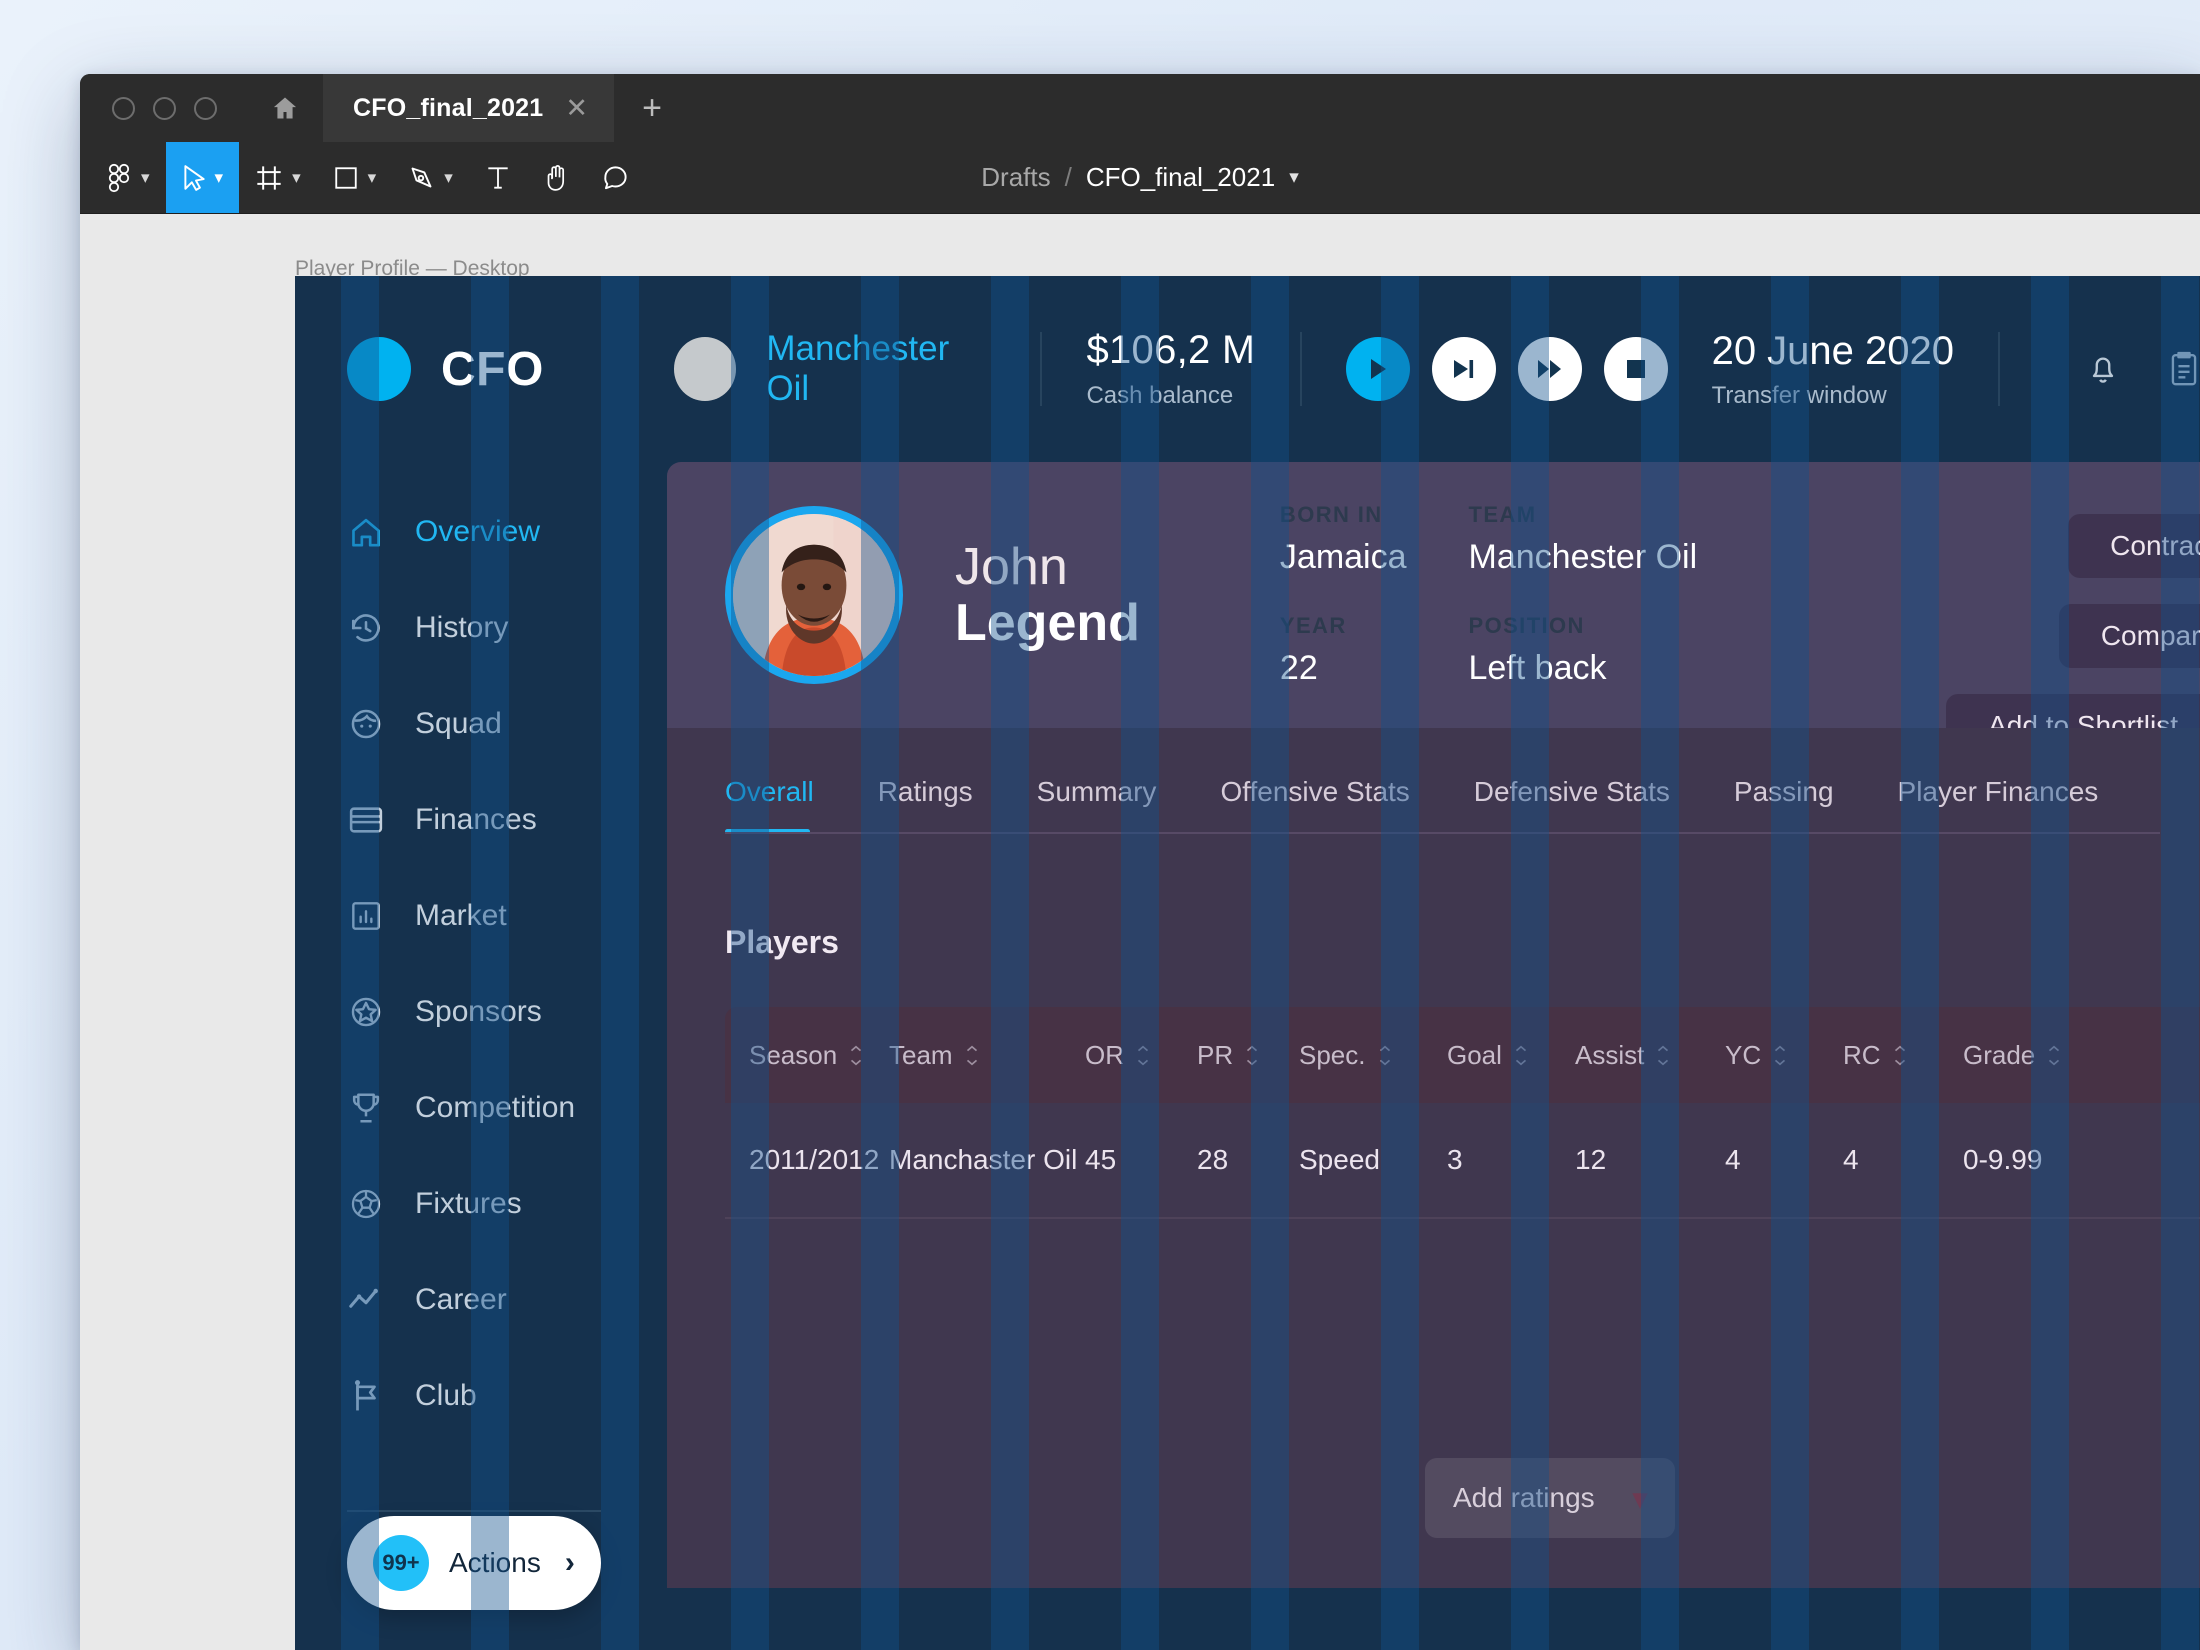 Image resolution: width=2200 pixels, height=1650 pixels. I want to click on figma-toolbar: ▾ ▾ ▾ ▾ ▾ Drafts / CFO_final_2021 ▾, so click(1140, 178).